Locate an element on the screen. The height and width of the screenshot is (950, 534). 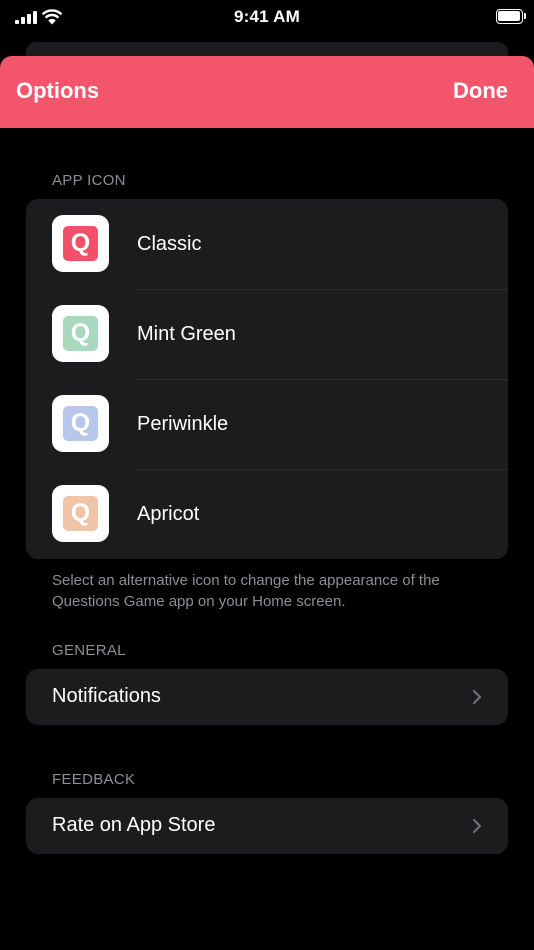
icon-option-label: Periwinkle is located at coordinates (183, 424).